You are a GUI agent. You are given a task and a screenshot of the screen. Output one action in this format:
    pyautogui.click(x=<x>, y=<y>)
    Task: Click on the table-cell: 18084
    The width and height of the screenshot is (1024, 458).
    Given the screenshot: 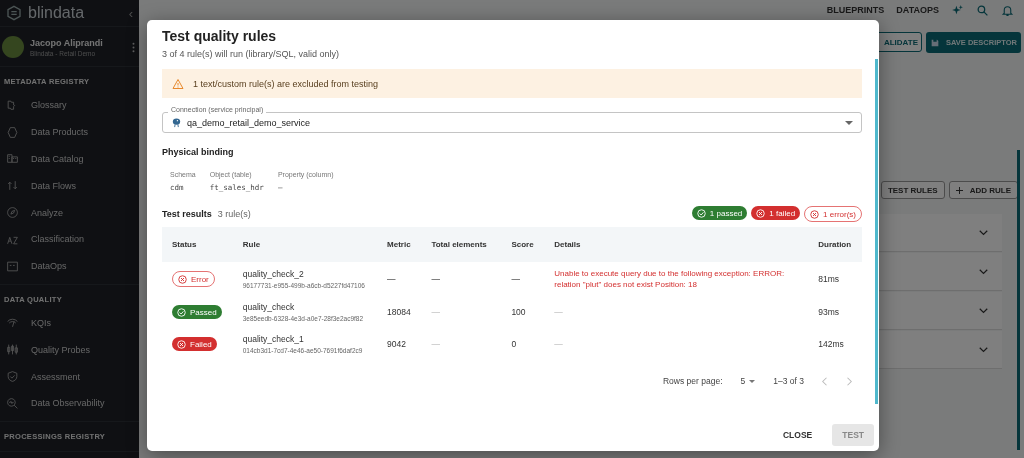 What is the action you would take?
    pyautogui.click(x=399, y=312)
    